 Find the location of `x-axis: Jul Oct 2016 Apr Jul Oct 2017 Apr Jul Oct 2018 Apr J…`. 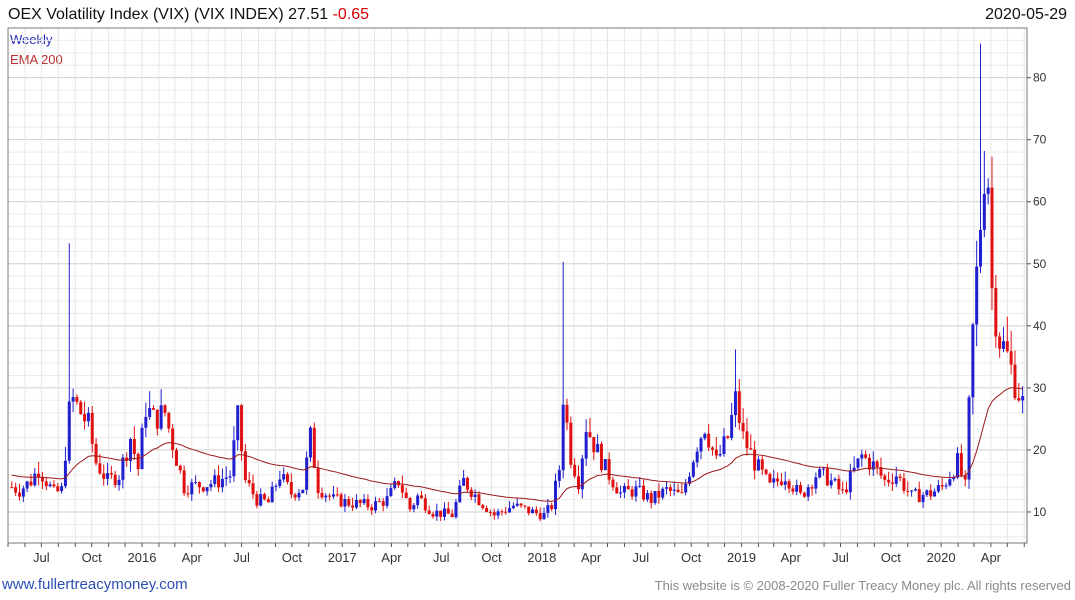

x-axis: Jul Oct 2016 Apr Jul Oct 2017 Apr Jul Oct 2018 Apr J… is located at coordinates (516, 554).